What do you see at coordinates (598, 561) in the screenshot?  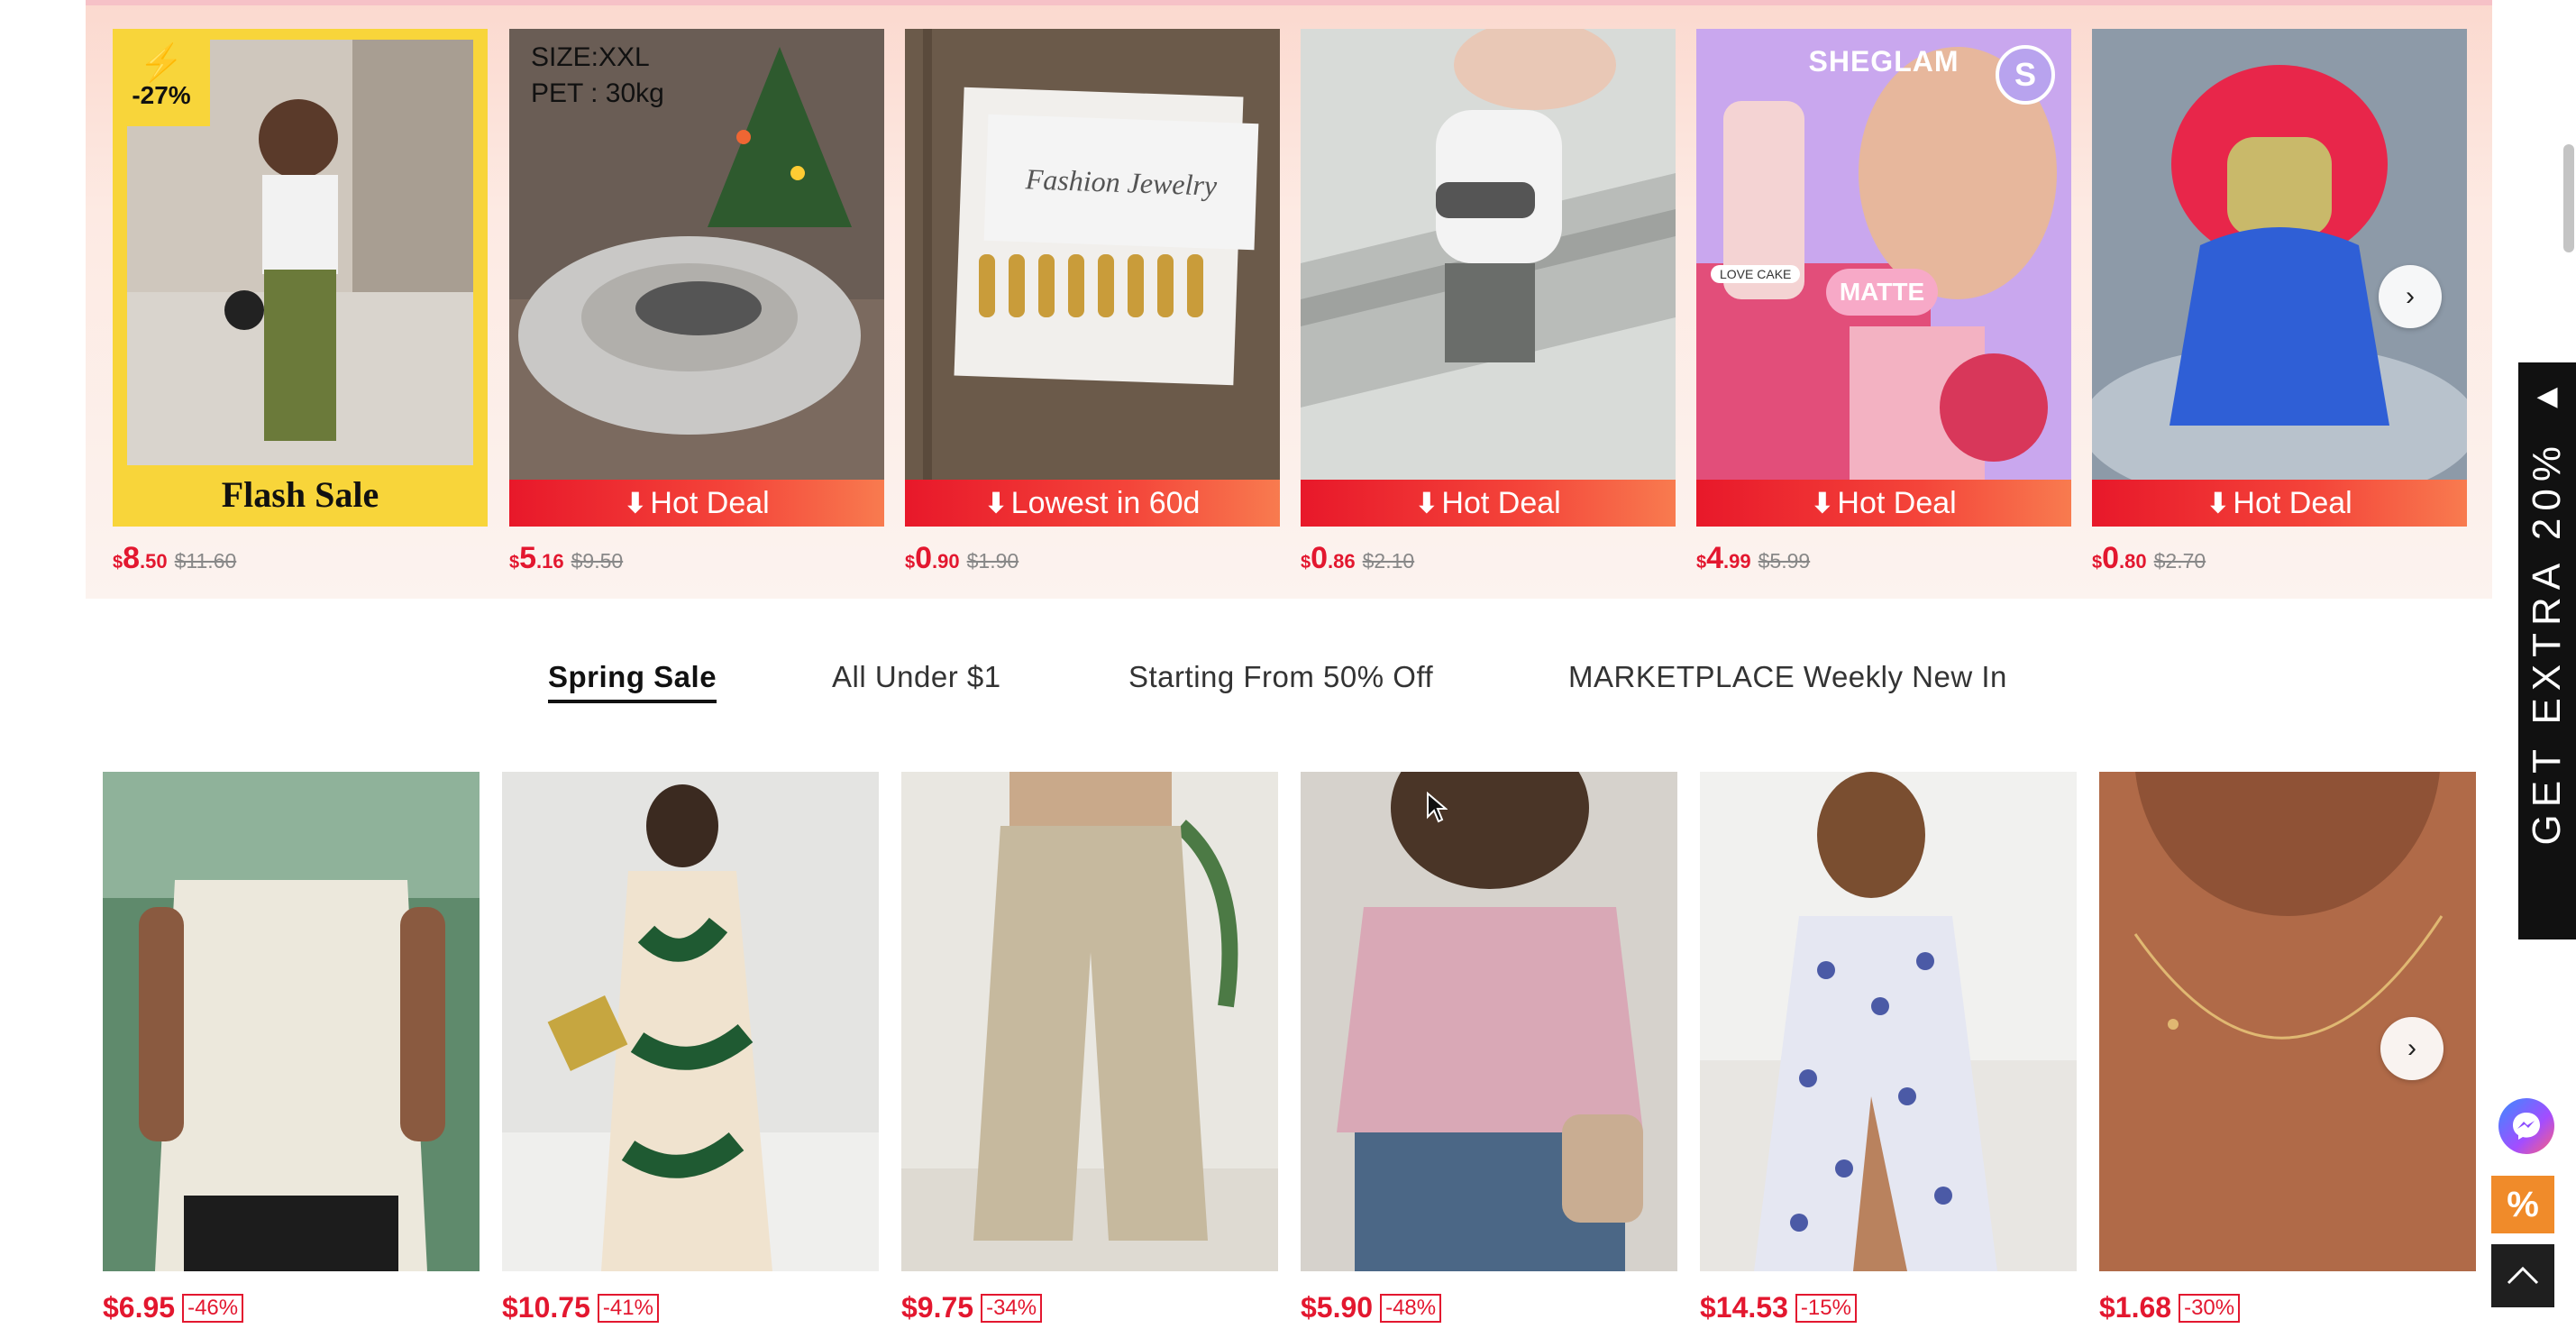 I see `old-price: $9.50` at bounding box center [598, 561].